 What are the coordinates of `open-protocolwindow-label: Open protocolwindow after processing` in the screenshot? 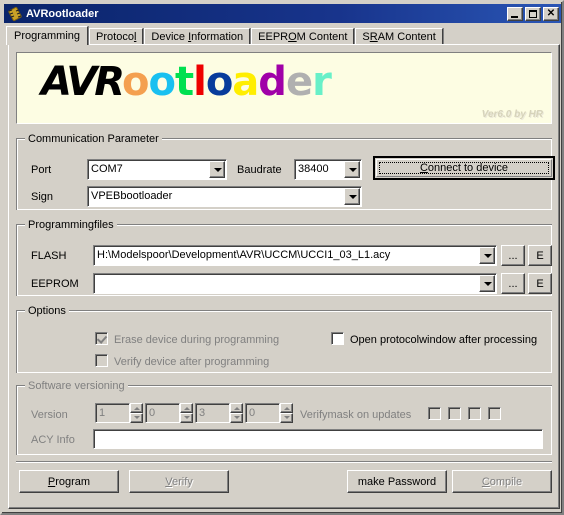 It's located at (444, 340).